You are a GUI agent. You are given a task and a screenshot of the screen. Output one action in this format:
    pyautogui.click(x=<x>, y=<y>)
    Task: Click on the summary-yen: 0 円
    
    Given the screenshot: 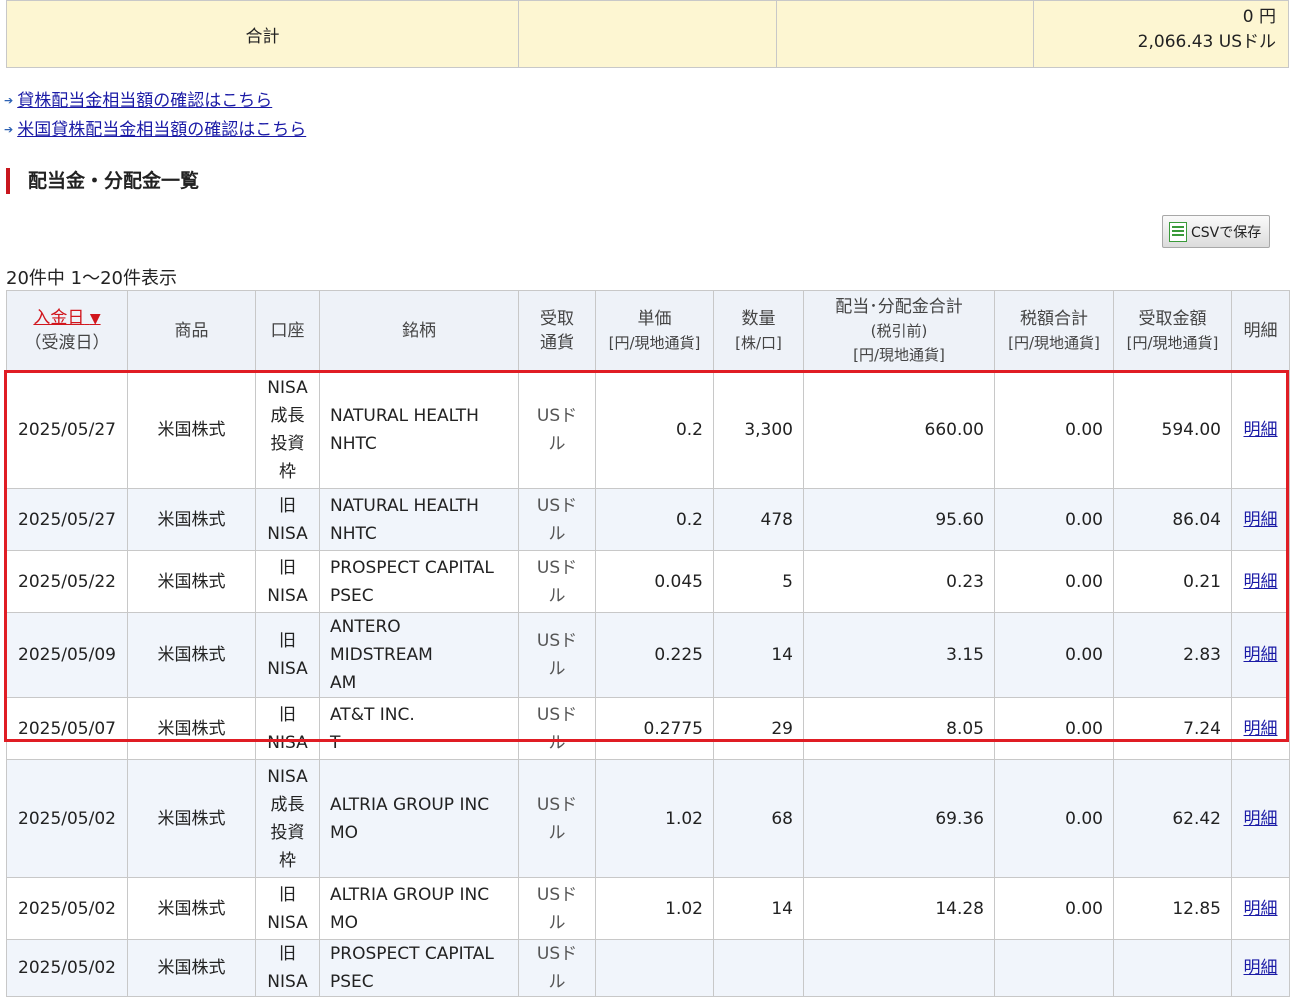 What is the action you would take?
    pyautogui.click(x=1259, y=17)
    